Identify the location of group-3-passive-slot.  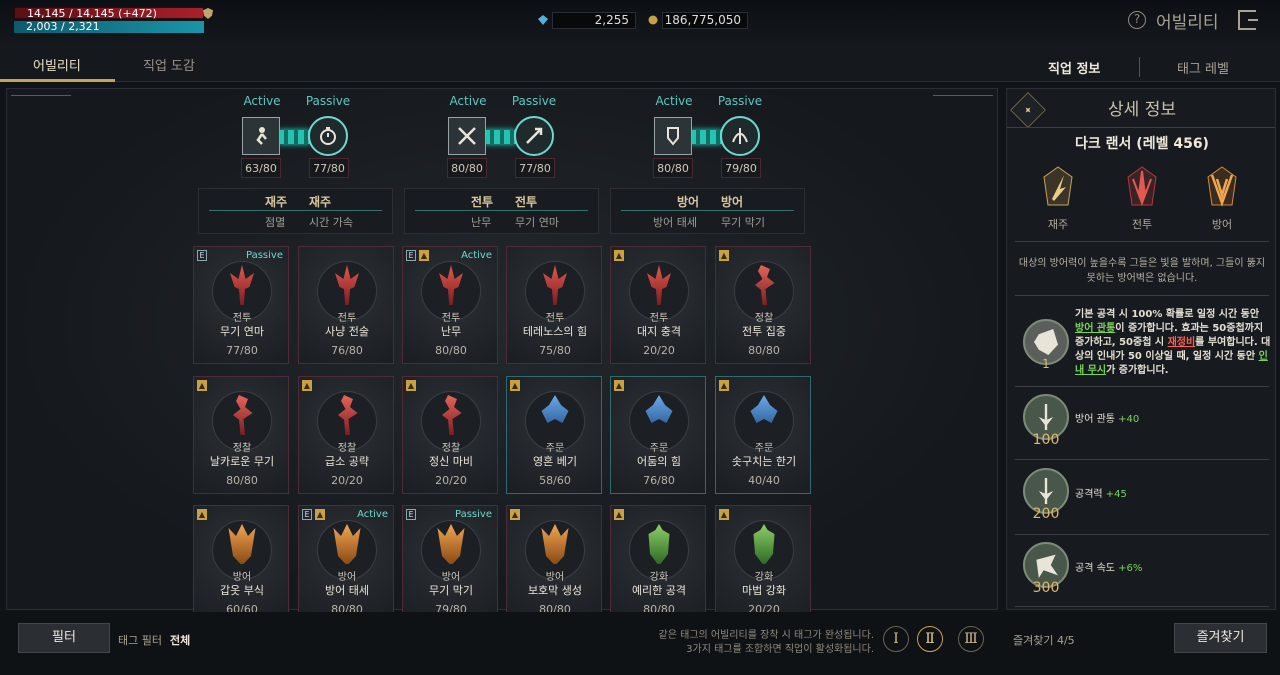
(740, 136).